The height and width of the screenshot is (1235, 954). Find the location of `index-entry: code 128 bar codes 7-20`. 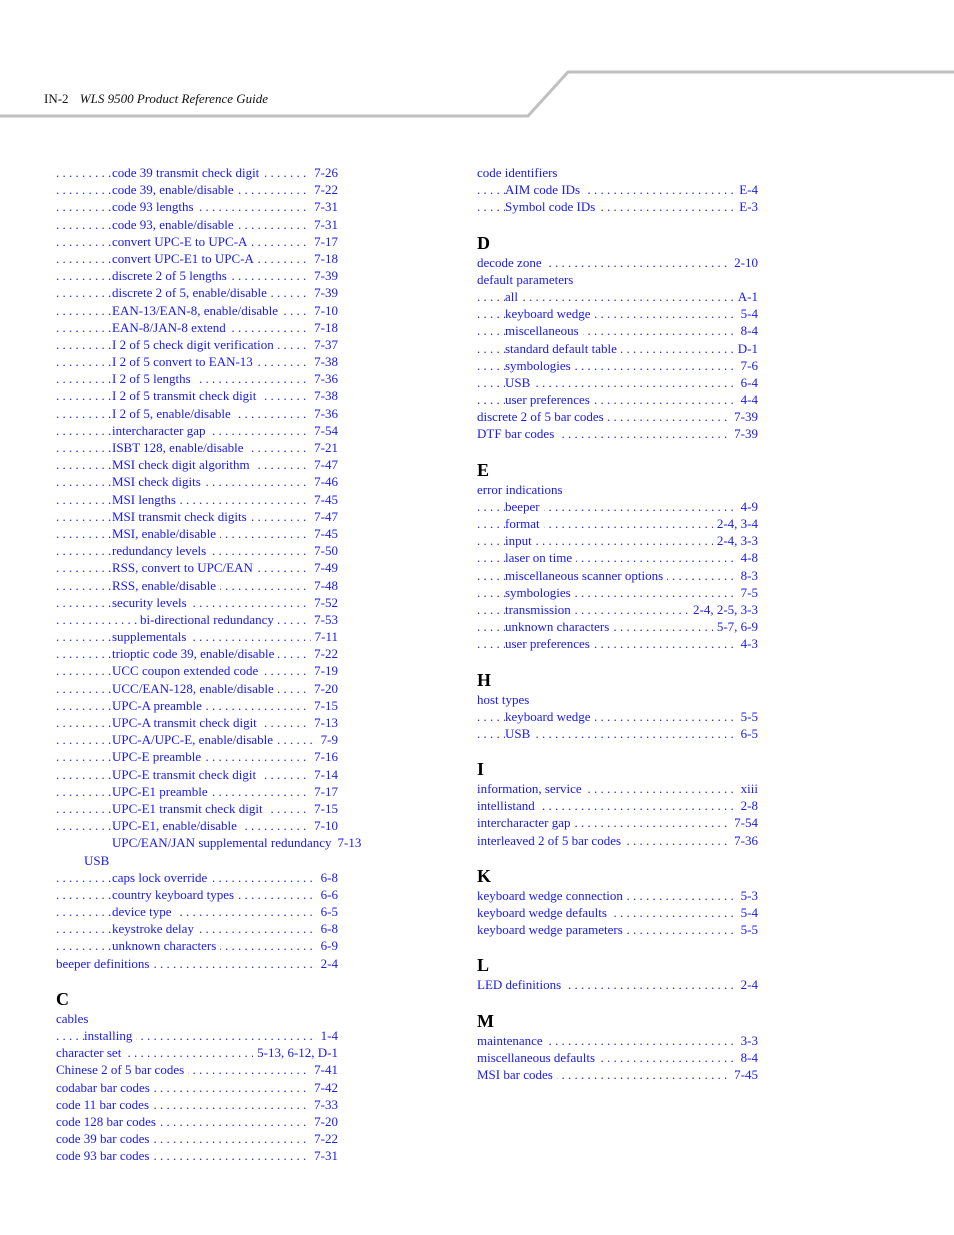

index-entry: code 128 bar codes 7-20 is located at coordinates (197, 1121).